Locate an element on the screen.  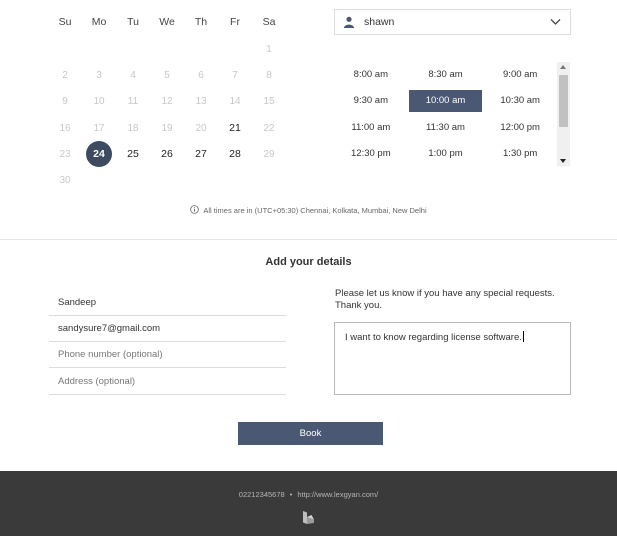
scroll-up-icon is located at coordinates (563, 67).